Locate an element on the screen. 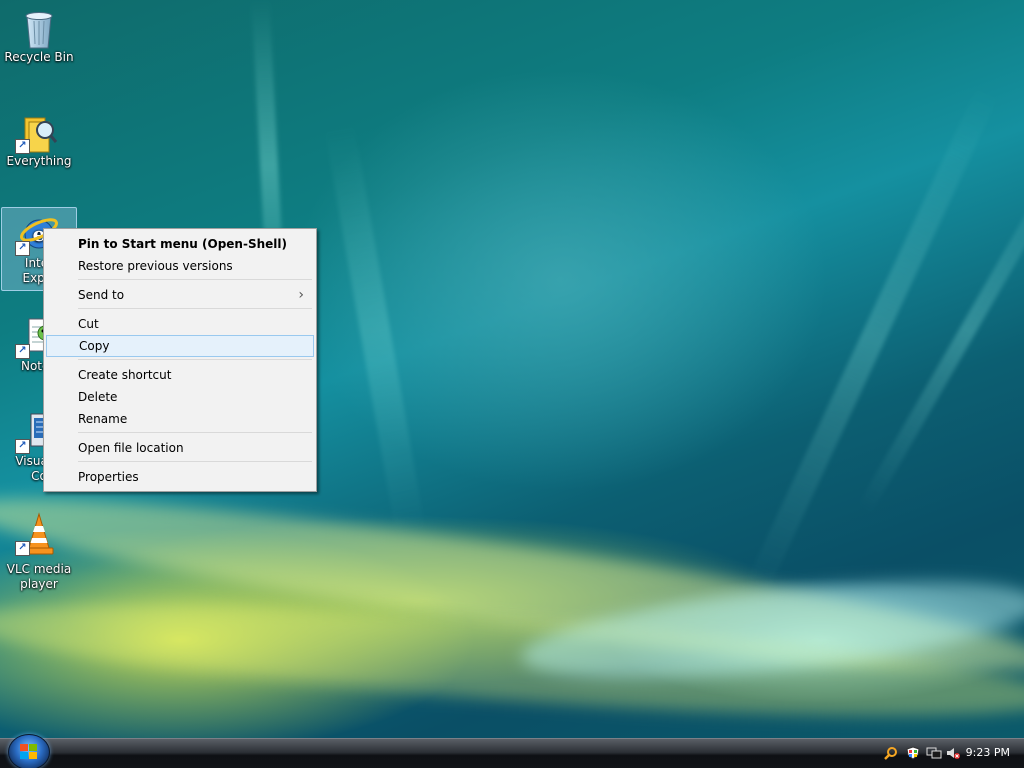 This screenshot has height=768, width=1024. network-icon is located at coordinates (934, 753).